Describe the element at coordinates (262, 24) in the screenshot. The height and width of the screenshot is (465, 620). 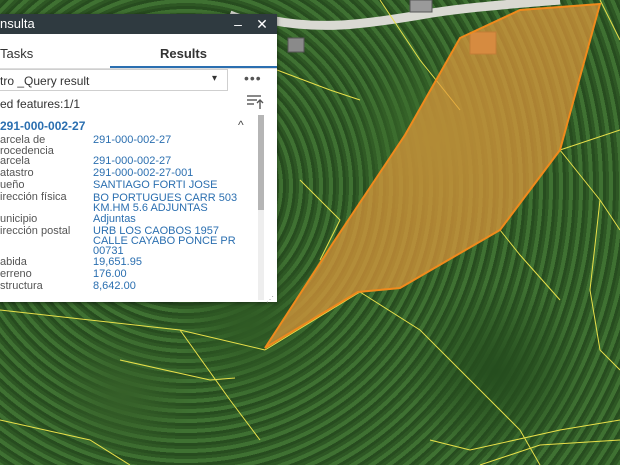
I see `close-button: ✕` at that location.